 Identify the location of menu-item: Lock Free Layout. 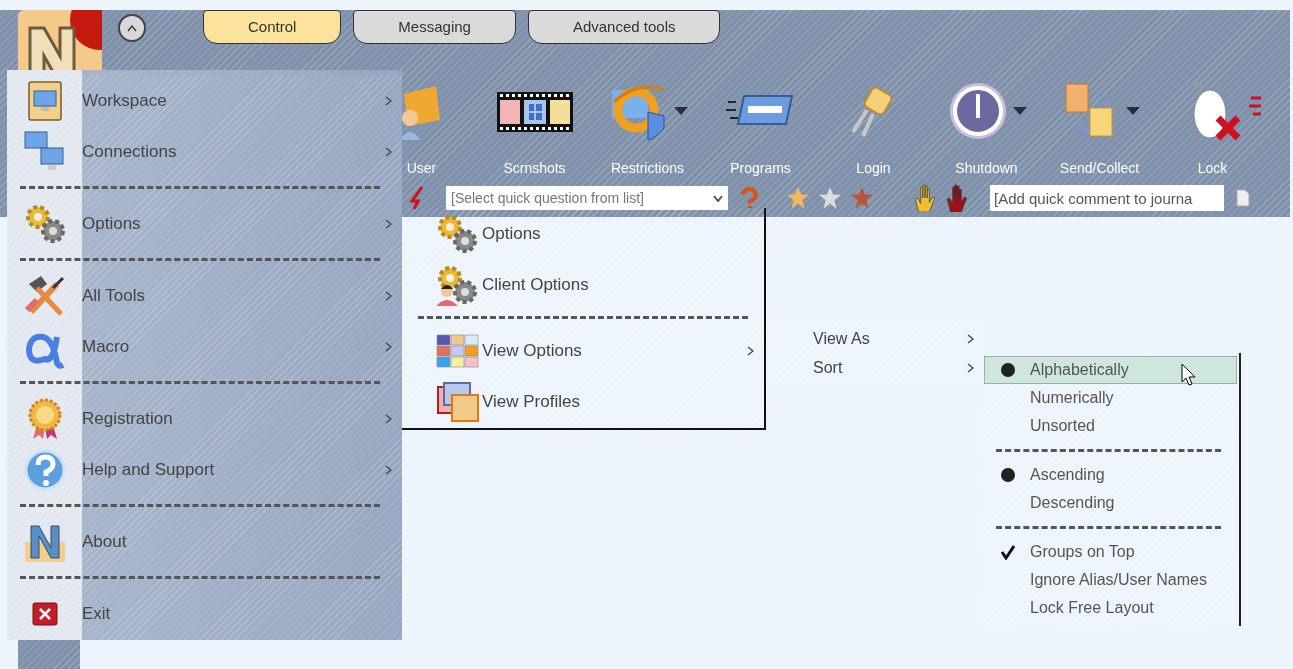
(1110, 608).